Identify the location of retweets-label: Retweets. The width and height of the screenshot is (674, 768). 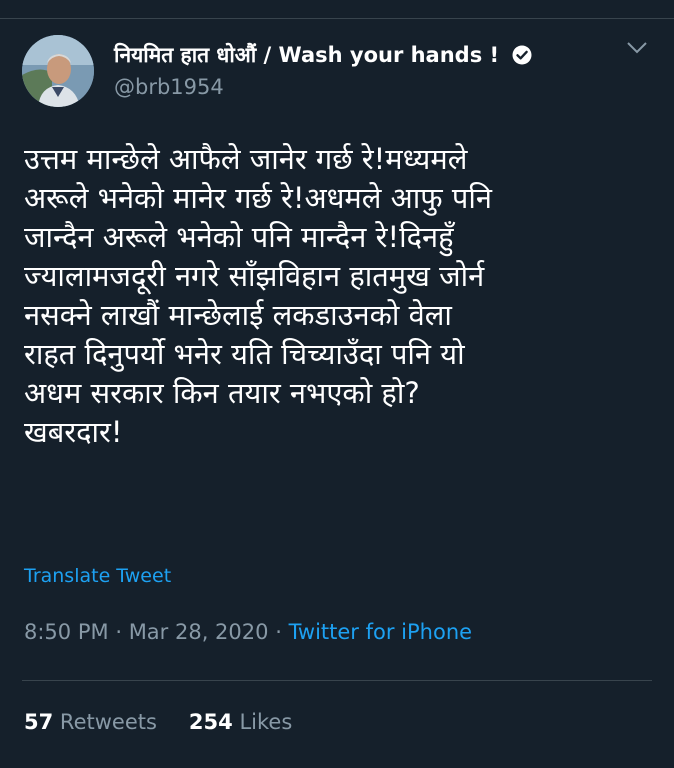
(108, 722).